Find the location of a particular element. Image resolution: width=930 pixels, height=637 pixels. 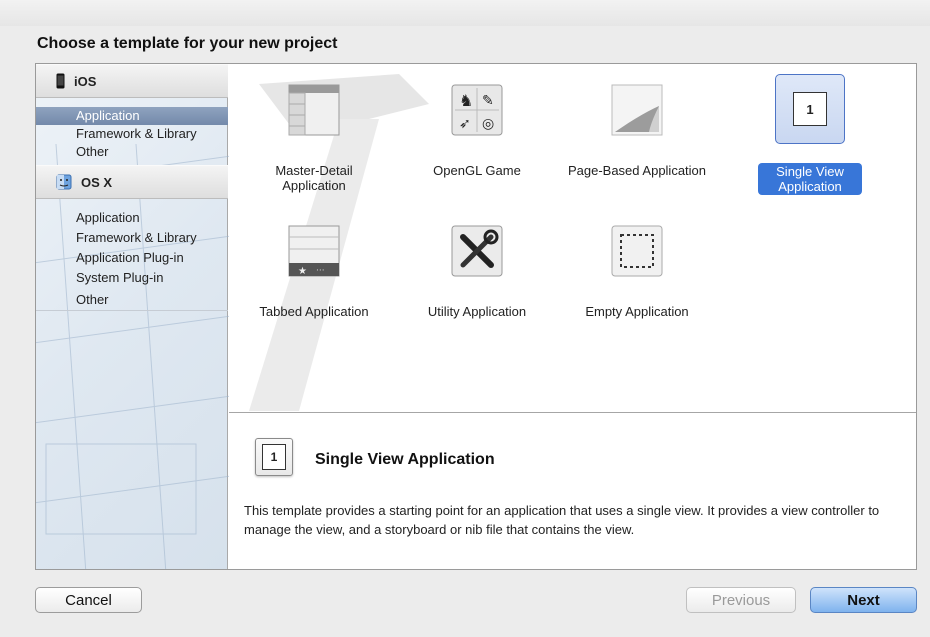

sidebar-item-ios-framework-library: Framework & Library is located at coordinates (132, 134).